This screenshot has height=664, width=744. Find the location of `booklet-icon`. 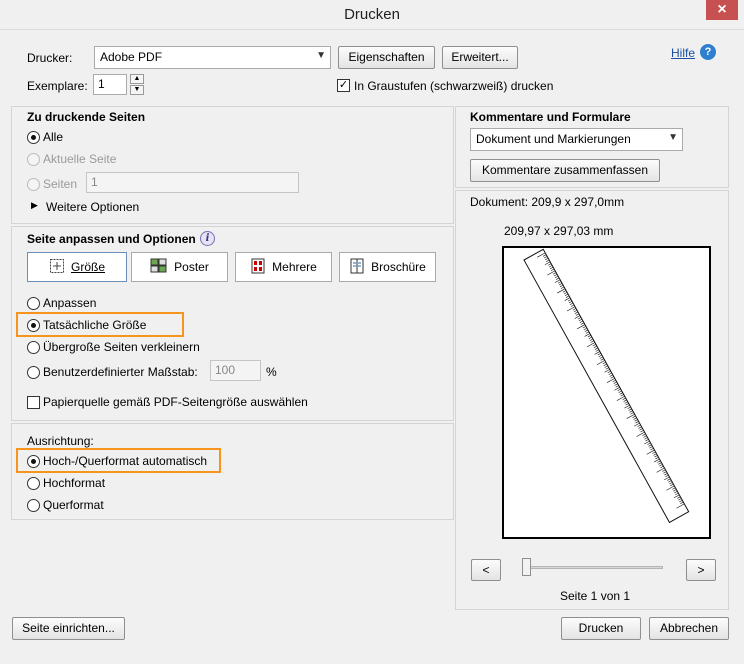

booklet-icon is located at coordinates (357, 267).